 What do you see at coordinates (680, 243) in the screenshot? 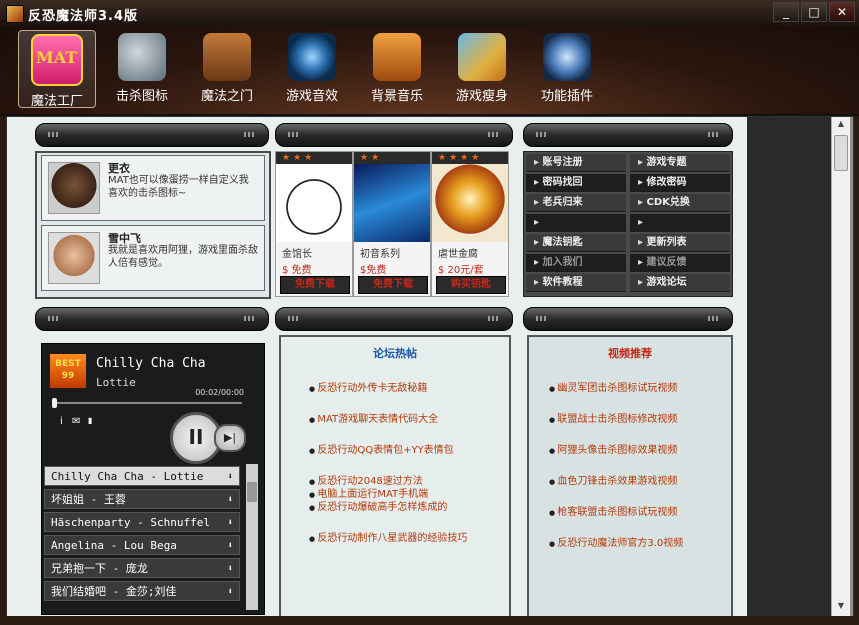
I see `link-update-list: 更新列表` at bounding box center [680, 243].